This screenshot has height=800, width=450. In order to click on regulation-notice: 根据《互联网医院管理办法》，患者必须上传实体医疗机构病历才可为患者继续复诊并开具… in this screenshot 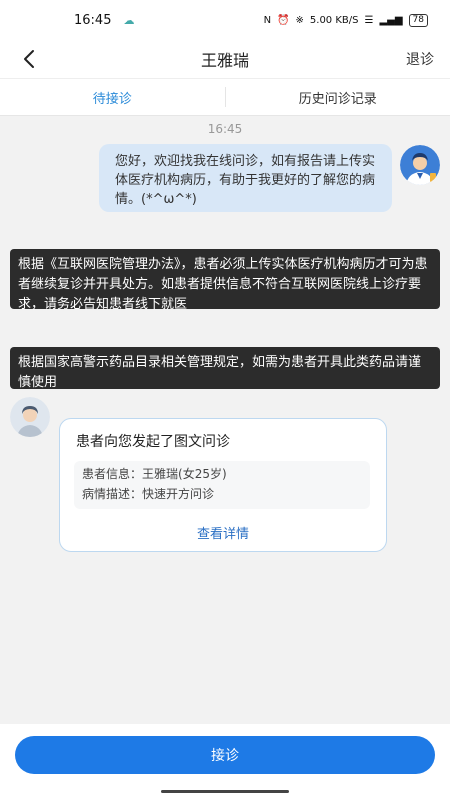, I will do `click(225, 280)`.